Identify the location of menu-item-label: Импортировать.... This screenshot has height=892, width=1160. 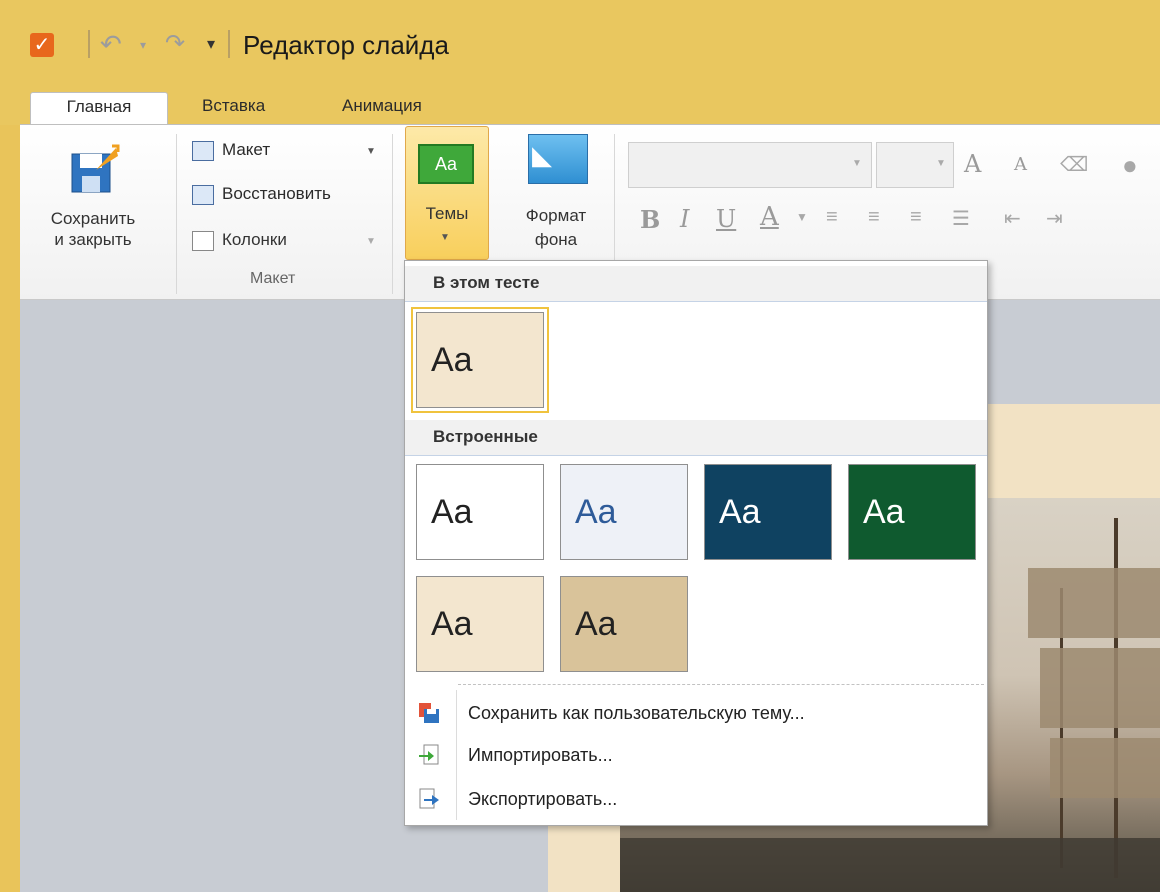
(540, 755).